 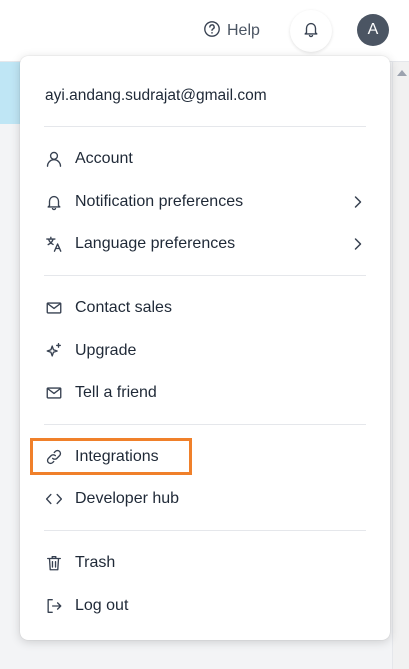 I want to click on menu-item-label: Notification preferences, so click(x=159, y=201).